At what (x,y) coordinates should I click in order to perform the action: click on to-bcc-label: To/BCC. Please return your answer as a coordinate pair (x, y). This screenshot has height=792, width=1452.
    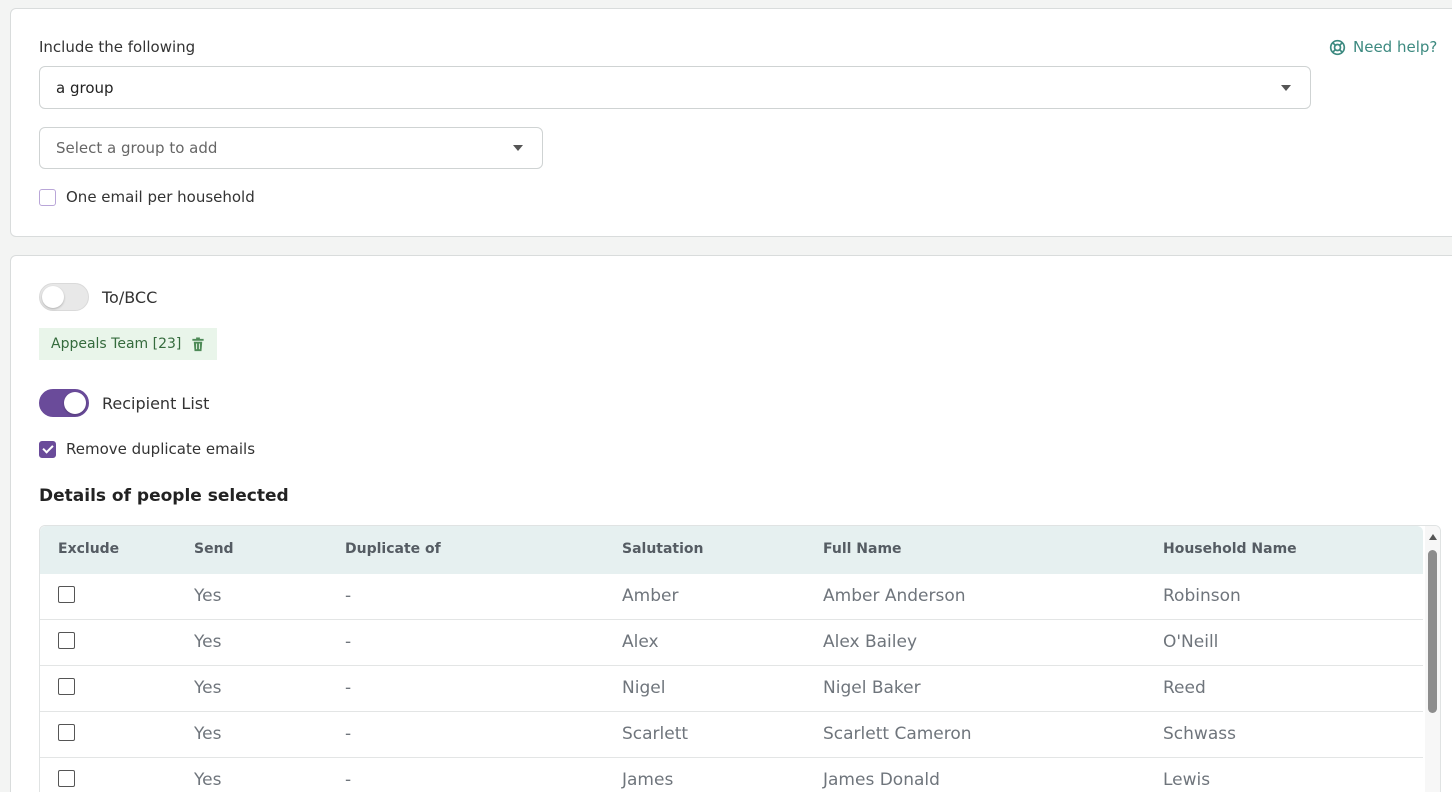
    Looking at the image, I should click on (130, 297).